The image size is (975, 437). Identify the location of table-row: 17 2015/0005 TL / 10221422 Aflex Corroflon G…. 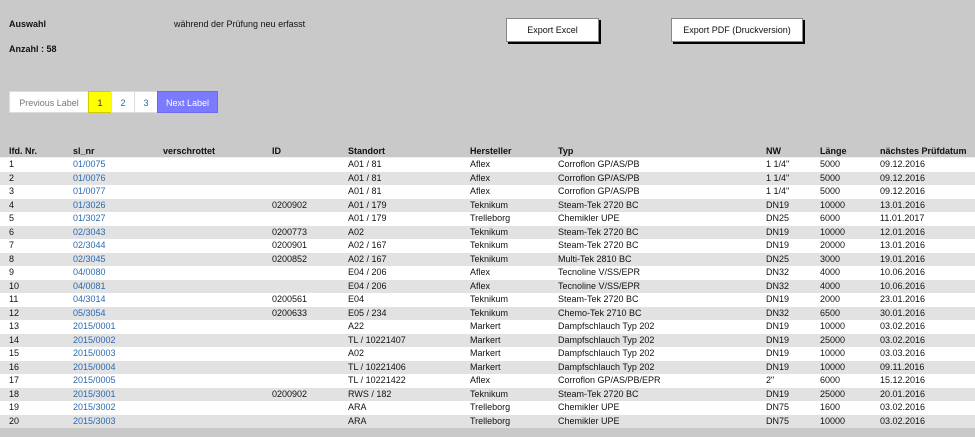
(487, 381).